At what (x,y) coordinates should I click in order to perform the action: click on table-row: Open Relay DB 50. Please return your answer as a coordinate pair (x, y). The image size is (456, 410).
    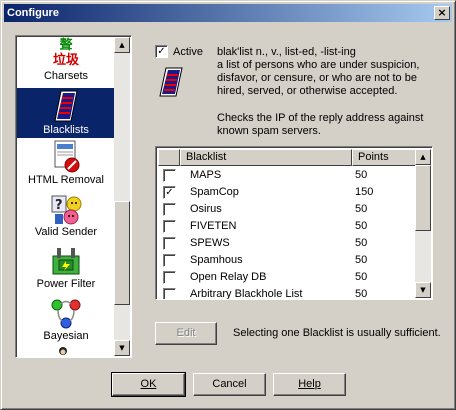
    Looking at the image, I should click on (287, 277).